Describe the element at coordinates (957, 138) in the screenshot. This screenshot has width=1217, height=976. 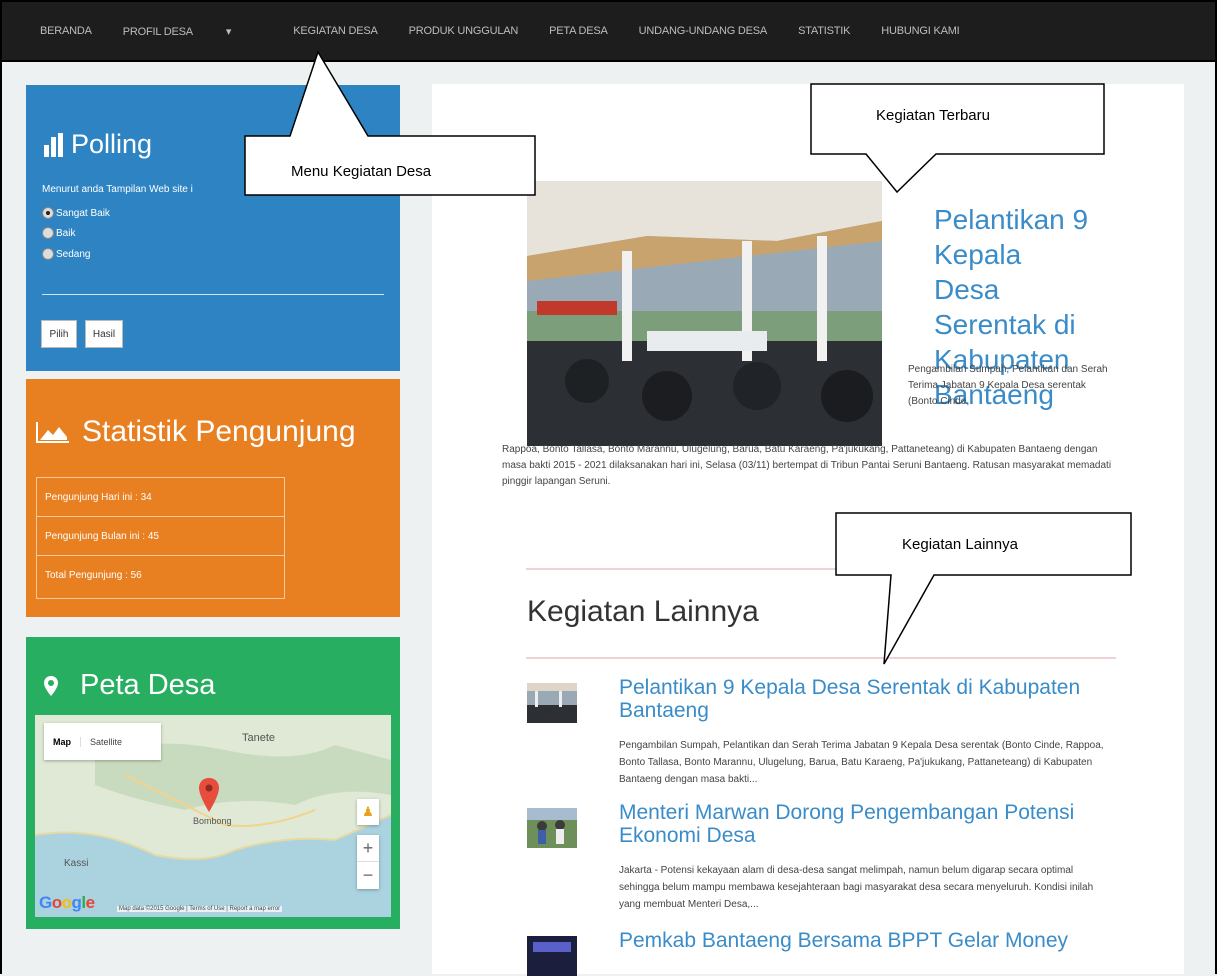
I see `callout-terbaru-shape` at that location.